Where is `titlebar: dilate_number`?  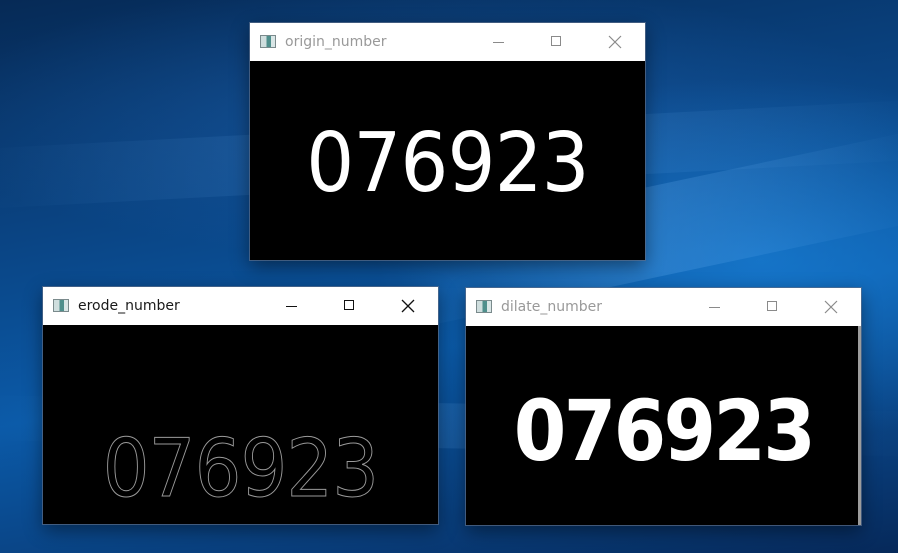
titlebar: dilate_number is located at coordinates (663, 307).